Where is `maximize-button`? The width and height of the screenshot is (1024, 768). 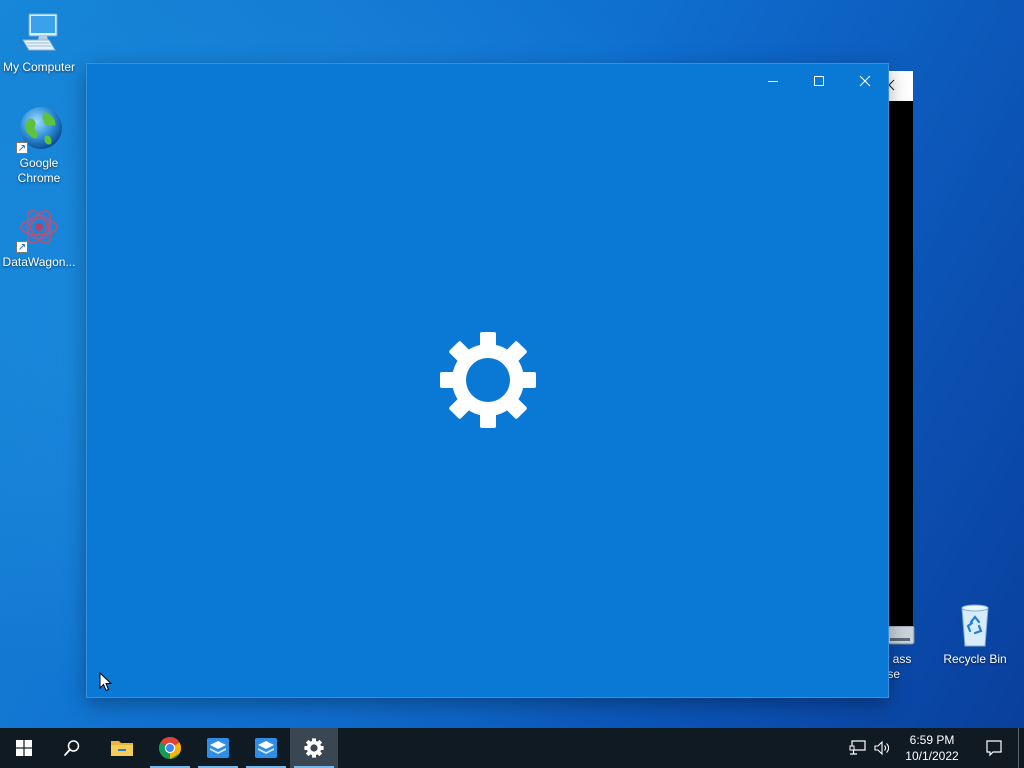
maximize-button is located at coordinates (819, 80).